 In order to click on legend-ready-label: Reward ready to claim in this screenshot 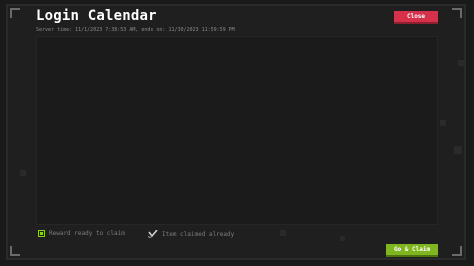, I will do `click(87, 233)`.